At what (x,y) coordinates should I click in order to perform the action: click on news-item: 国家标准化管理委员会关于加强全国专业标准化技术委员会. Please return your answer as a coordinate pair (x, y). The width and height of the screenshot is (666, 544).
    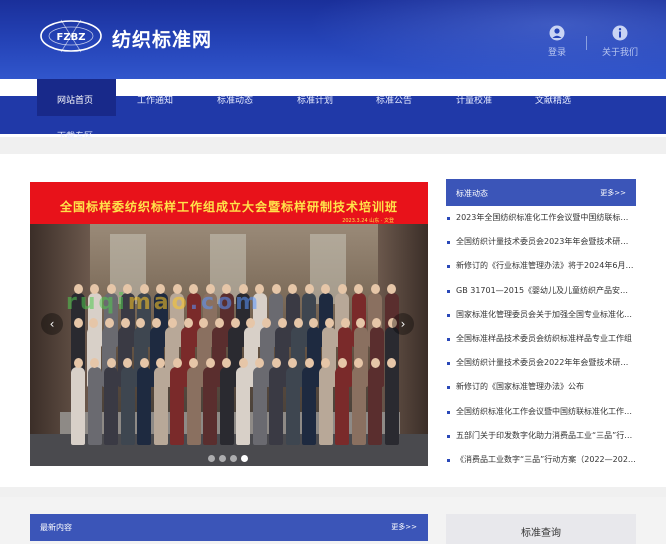
    Looking at the image, I should click on (541, 317).